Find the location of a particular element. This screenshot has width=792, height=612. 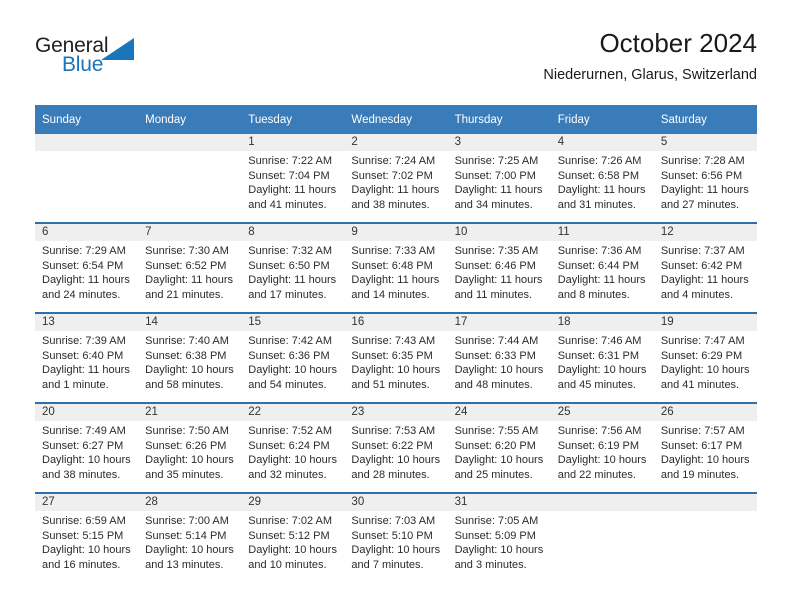

day-number: 4 is located at coordinates (602, 142).